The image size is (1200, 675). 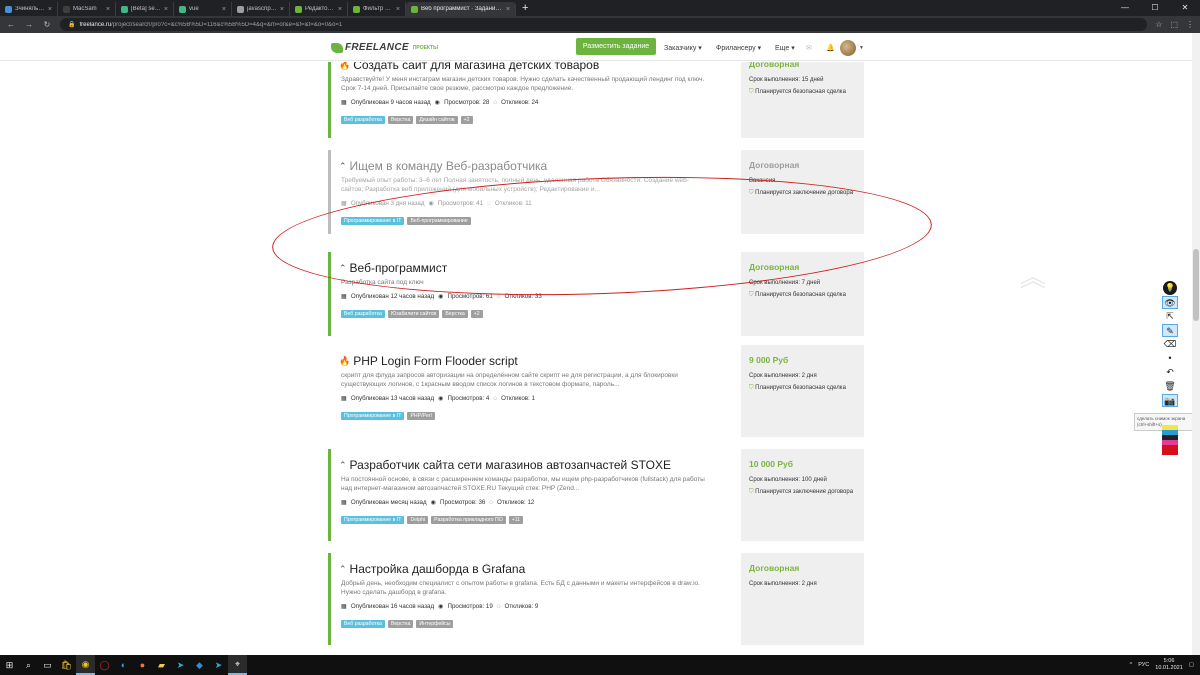 What do you see at coordinates (418, 520) in the screenshot?
I see `category-tag: Delphi` at bounding box center [418, 520].